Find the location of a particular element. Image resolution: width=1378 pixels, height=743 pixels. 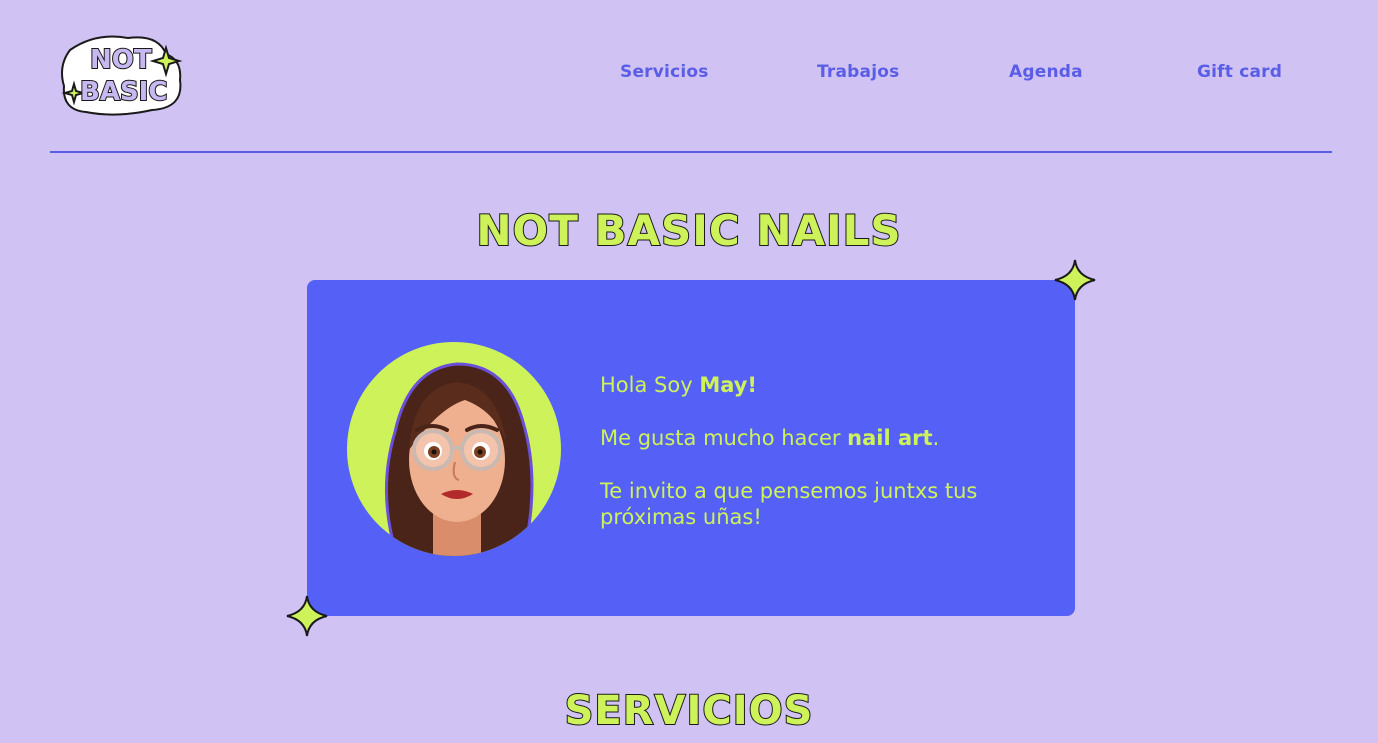

nav-trabajos: Trabajos is located at coordinates (858, 72).